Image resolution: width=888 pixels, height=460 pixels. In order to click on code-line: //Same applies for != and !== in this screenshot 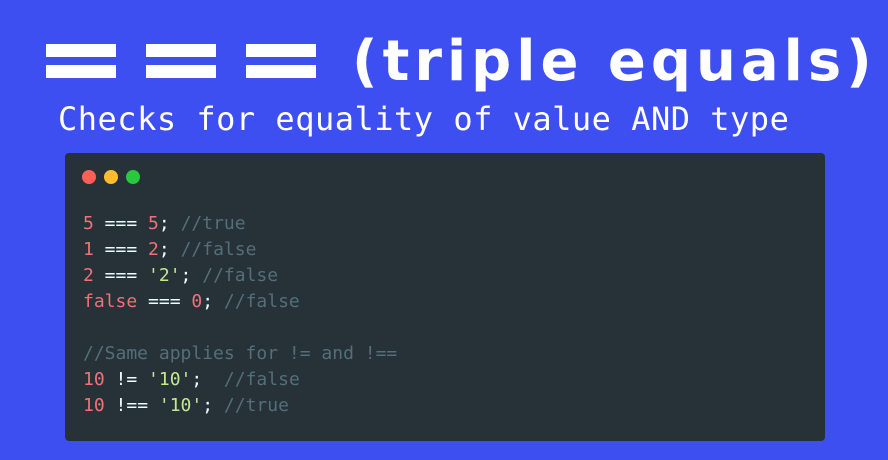, I will do `click(240, 354)`.